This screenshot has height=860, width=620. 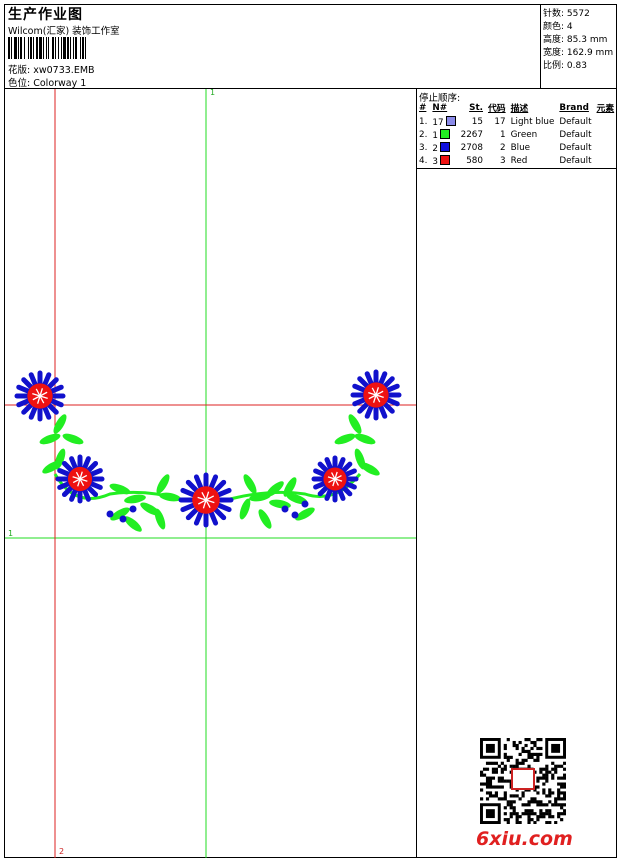 What do you see at coordinates (60, 83) in the screenshot?
I see `colorway-value: Colorway 1` at bounding box center [60, 83].